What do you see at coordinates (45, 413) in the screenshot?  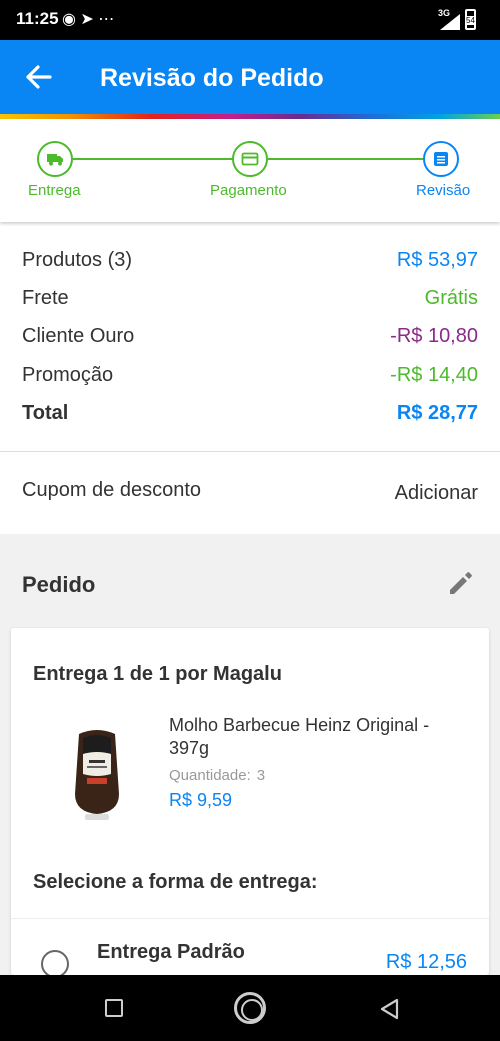 I see `total-label: Total` at bounding box center [45, 413].